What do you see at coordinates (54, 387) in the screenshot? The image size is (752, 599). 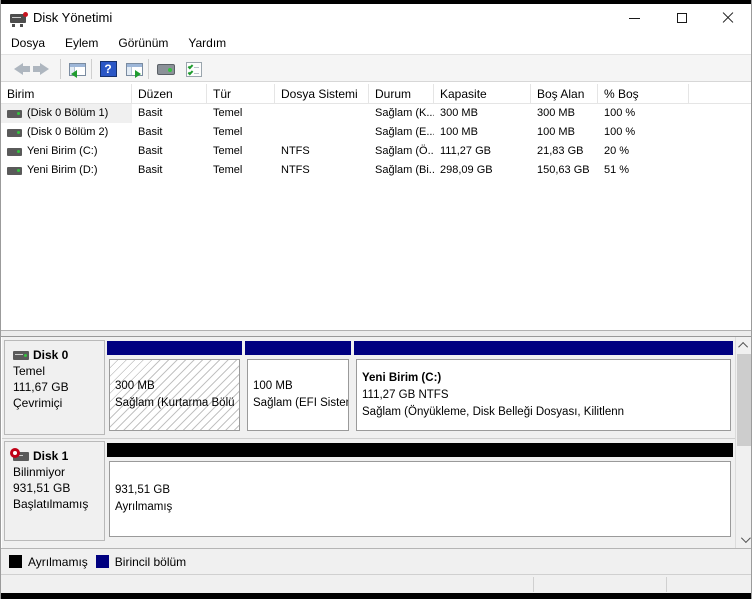 I see `disk0-header-panel: Disk 0 Temel 111,67 GB Çevrimiçi` at bounding box center [54, 387].